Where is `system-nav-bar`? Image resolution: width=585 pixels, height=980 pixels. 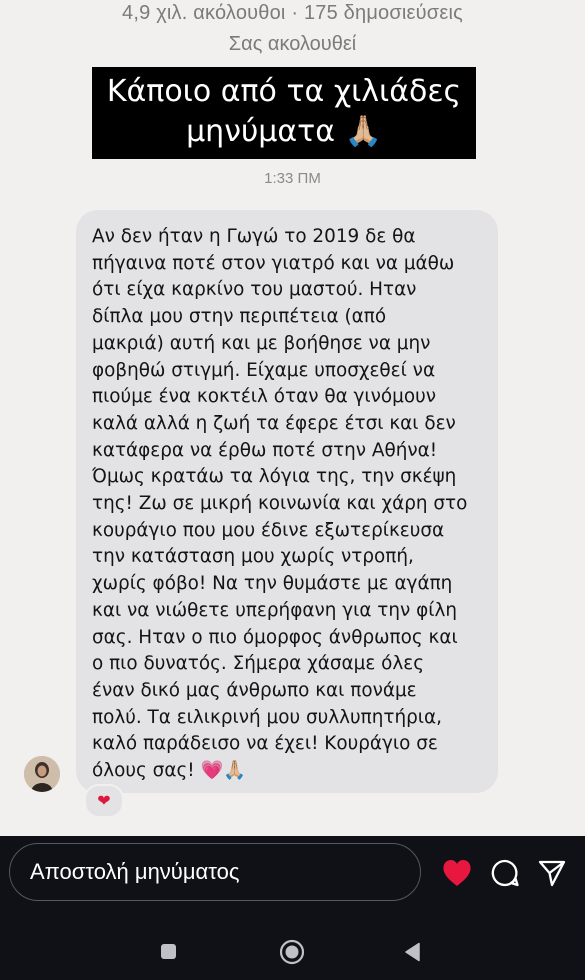 system-nav-bar is located at coordinates (292, 942).